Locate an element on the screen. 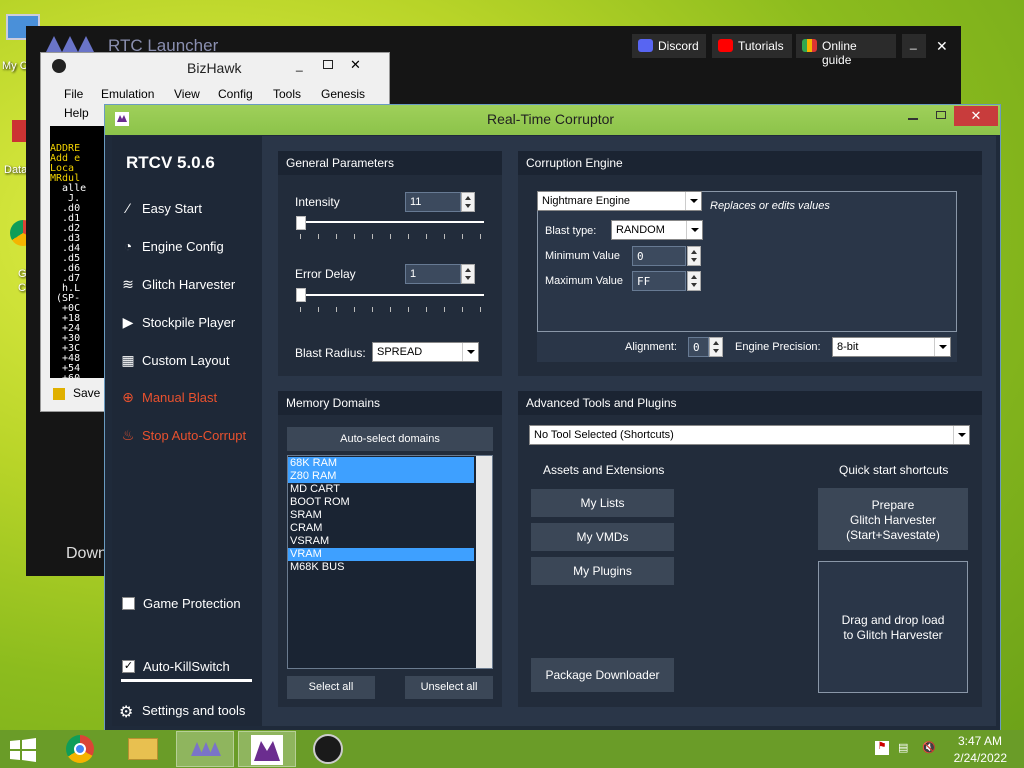  sidebar-item-label: Easy Start is located at coordinates (172, 208).